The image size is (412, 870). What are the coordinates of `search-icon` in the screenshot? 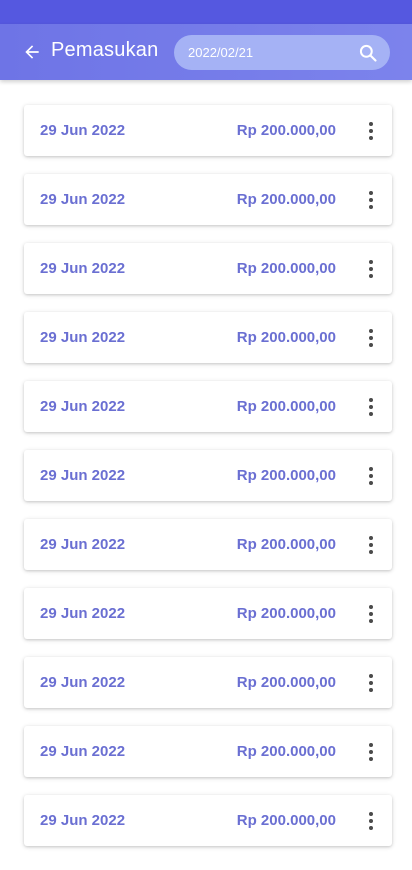 It's located at (368, 53).